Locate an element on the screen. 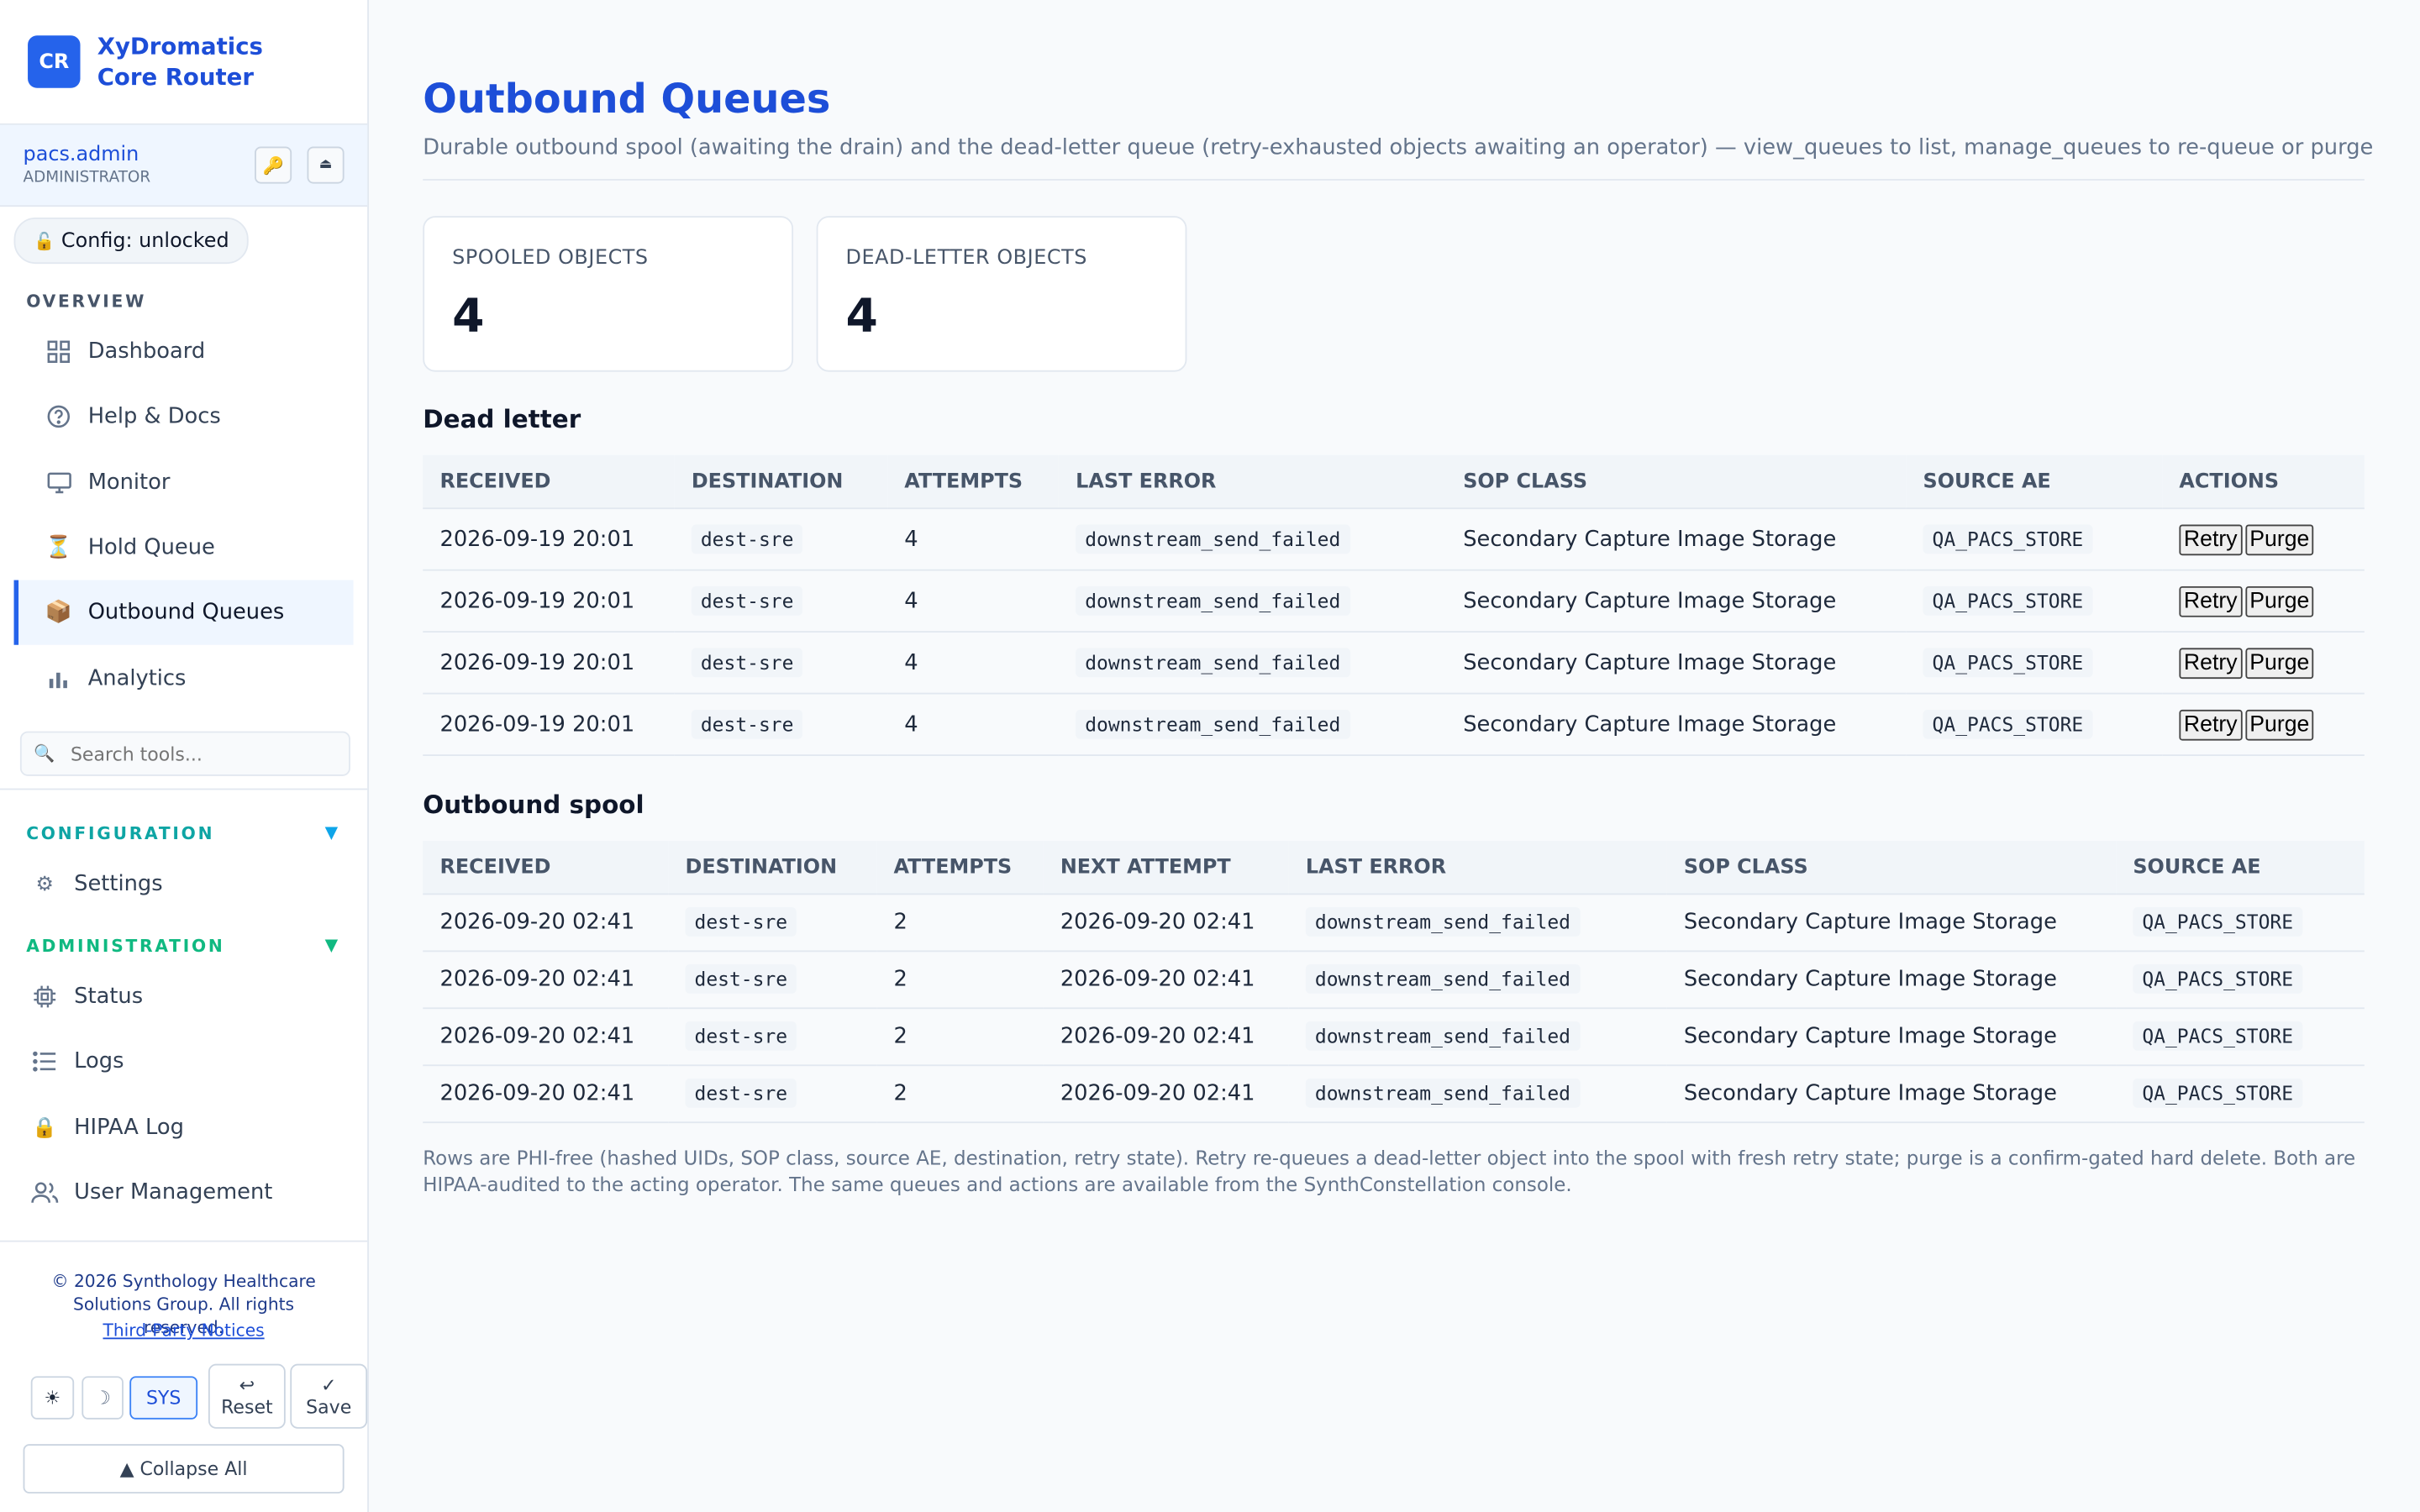 The height and width of the screenshot is (1512, 2420). sidebar-item-settings: ⚙ Settings is located at coordinates (97, 883).